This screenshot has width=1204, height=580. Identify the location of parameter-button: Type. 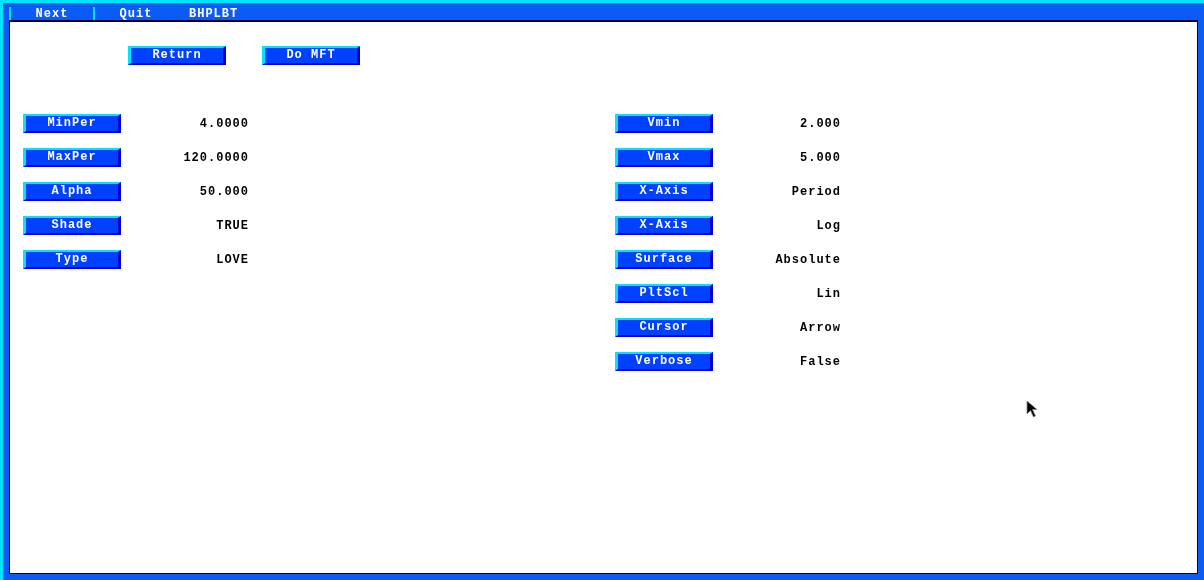
(72, 259).